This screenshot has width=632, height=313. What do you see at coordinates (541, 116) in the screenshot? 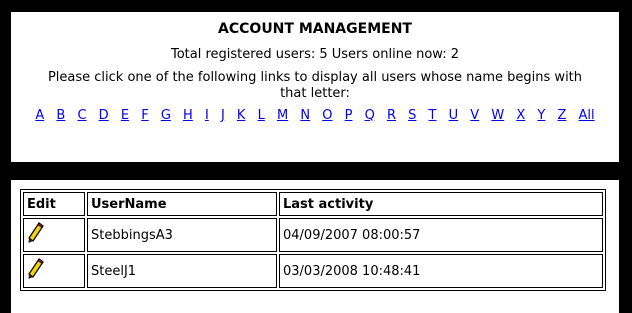
I see `letter-link-y: Y` at bounding box center [541, 116].